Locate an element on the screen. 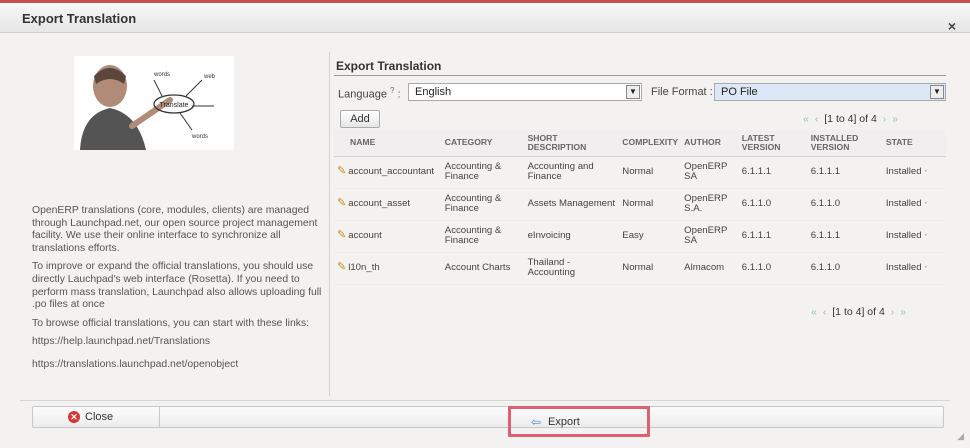 This screenshot has height=448, width=970. cell-complexity: Easy is located at coordinates (650, 236).